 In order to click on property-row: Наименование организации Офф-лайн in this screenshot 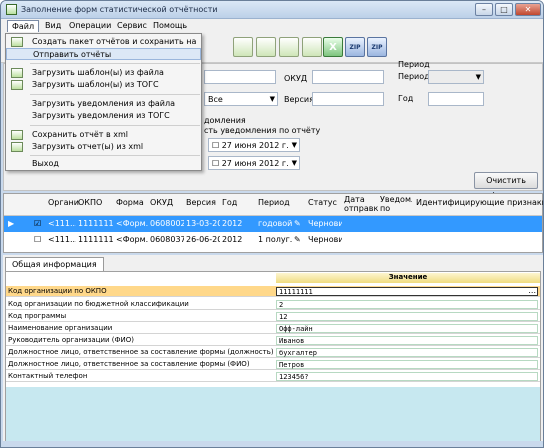, I will do `click(273, 328)`.